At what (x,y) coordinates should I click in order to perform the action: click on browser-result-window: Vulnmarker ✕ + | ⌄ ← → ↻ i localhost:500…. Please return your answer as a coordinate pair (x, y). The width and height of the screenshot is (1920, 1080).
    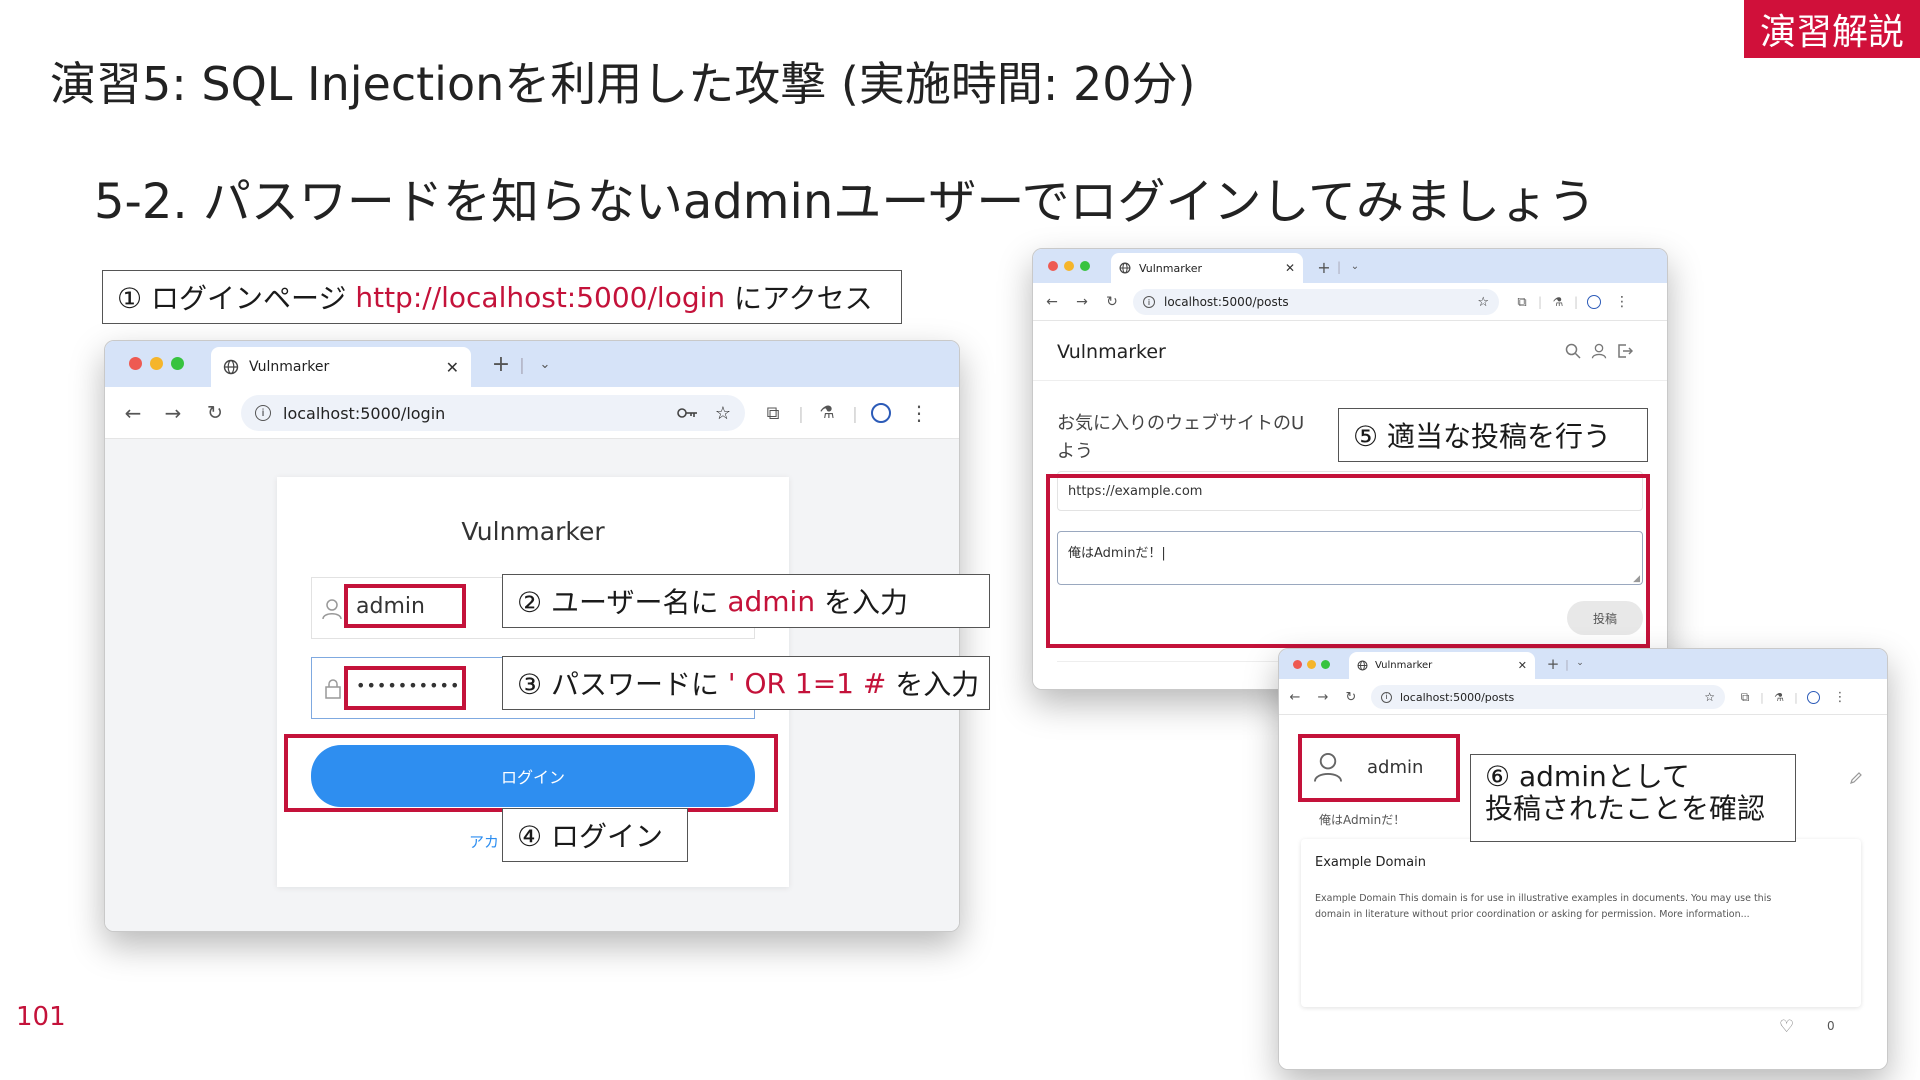
    Looking at the image, I should click on (1583, 859).